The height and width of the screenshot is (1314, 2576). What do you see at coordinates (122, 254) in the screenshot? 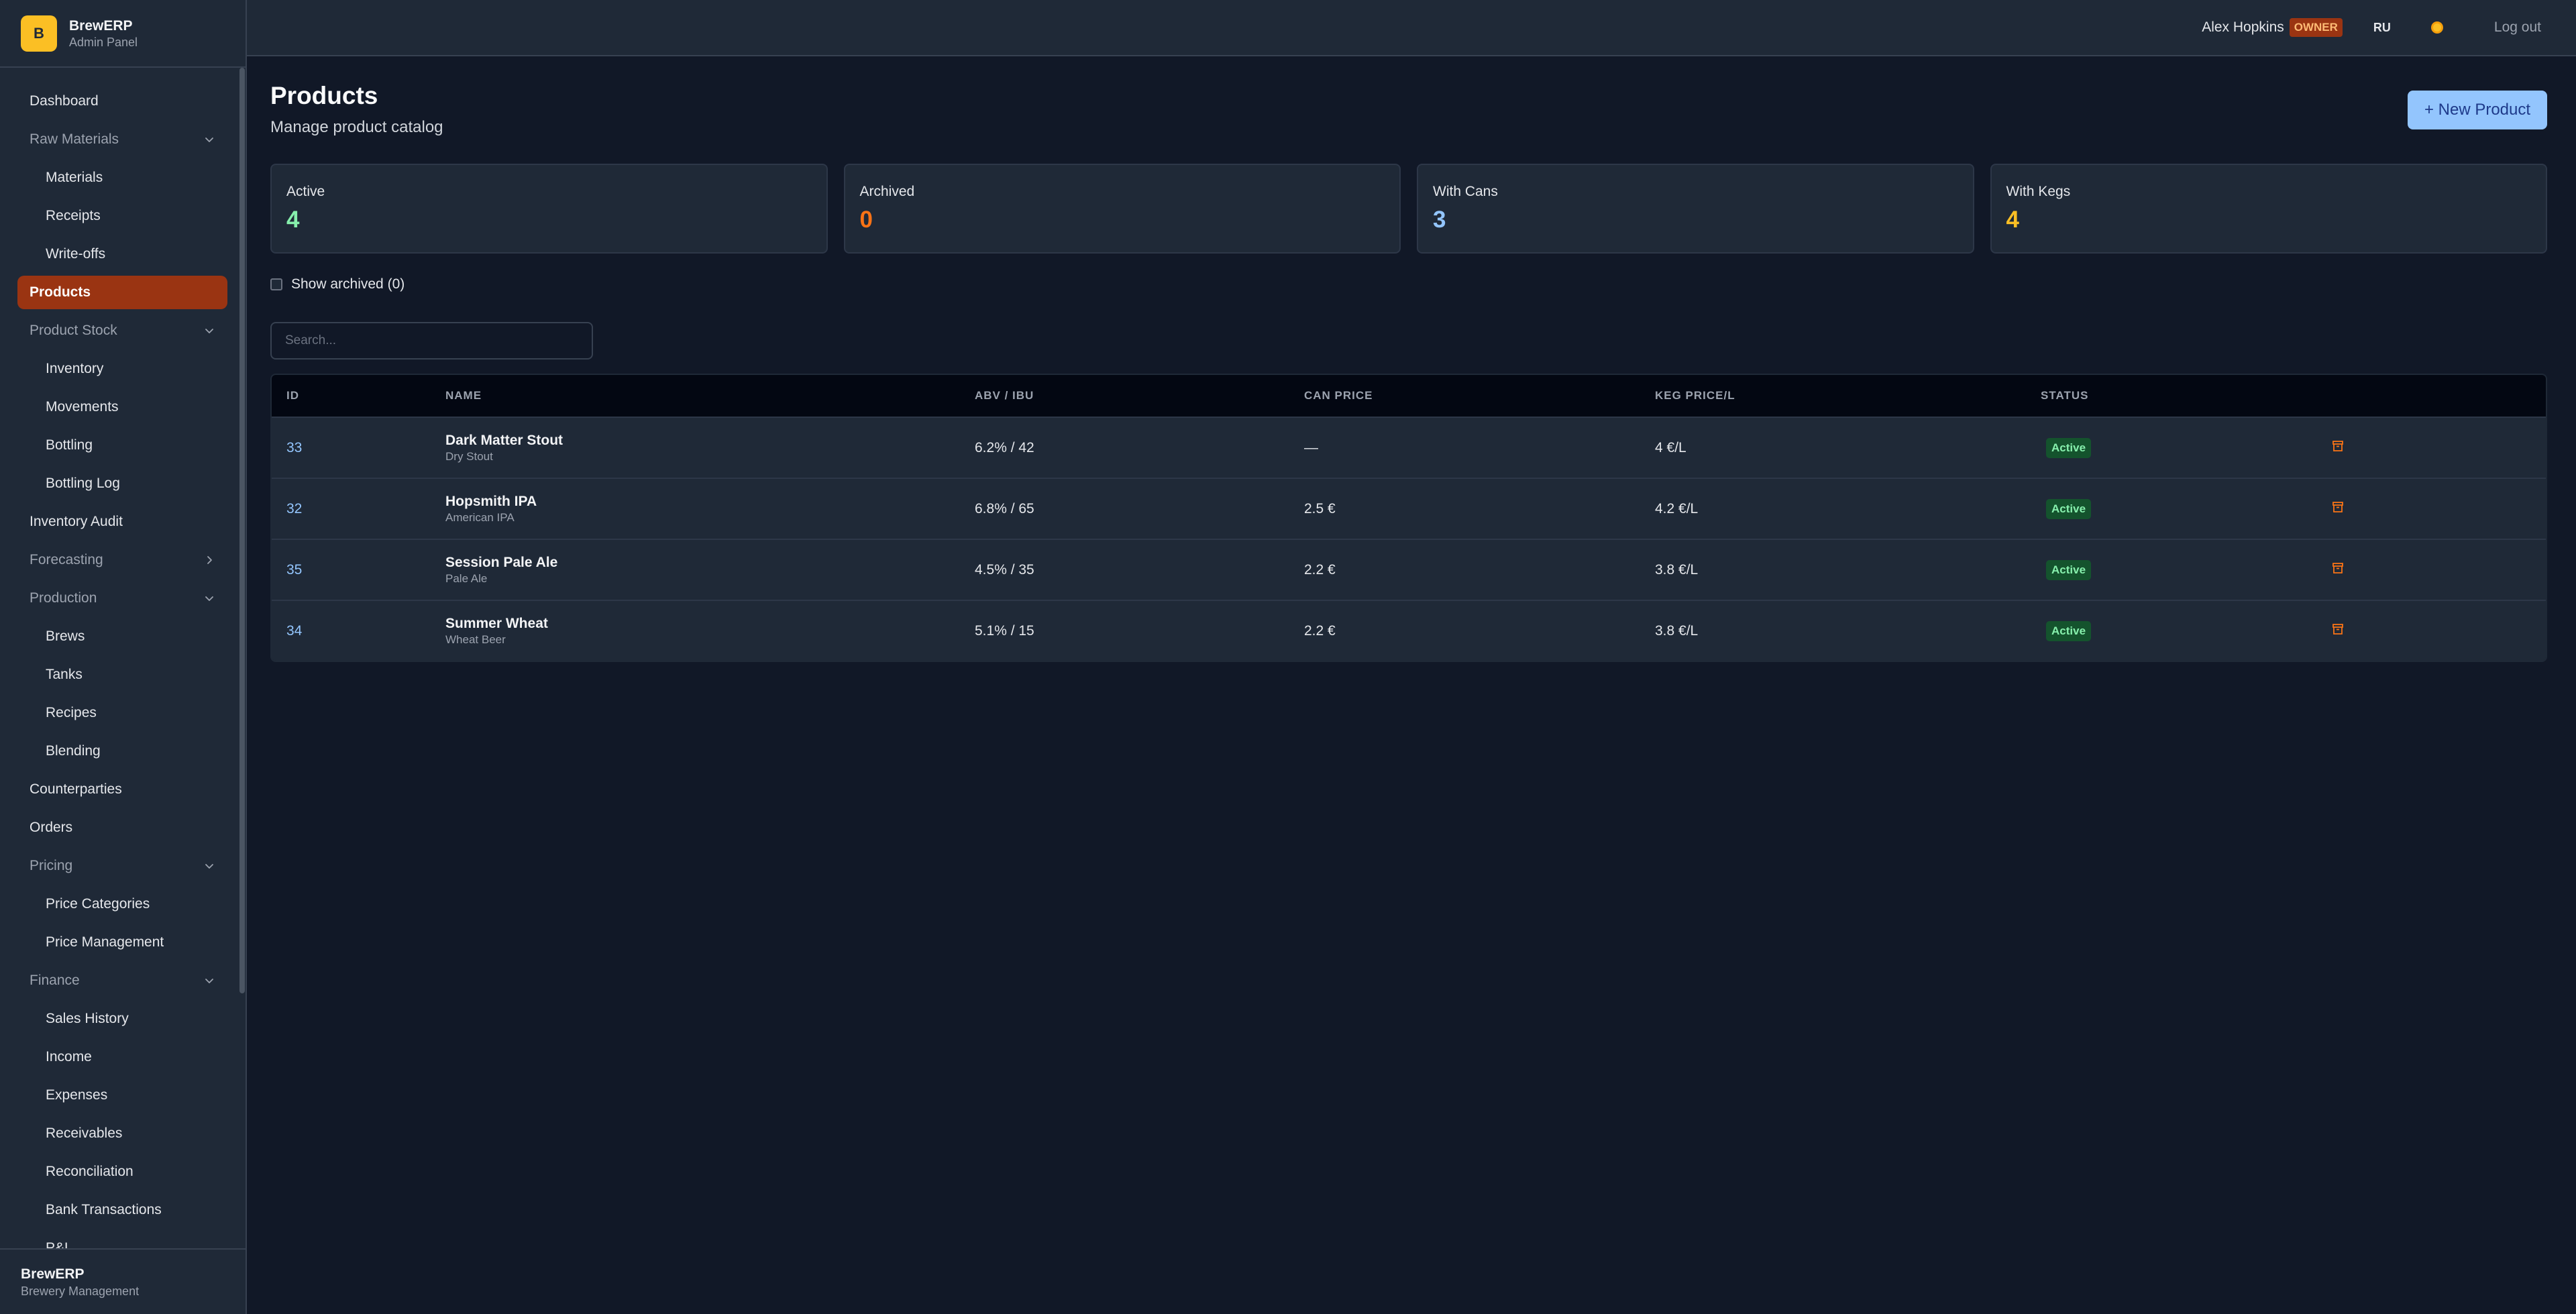
I see `sidebar-item-write-offs: Write-offs` at bounding box center [122, 254].